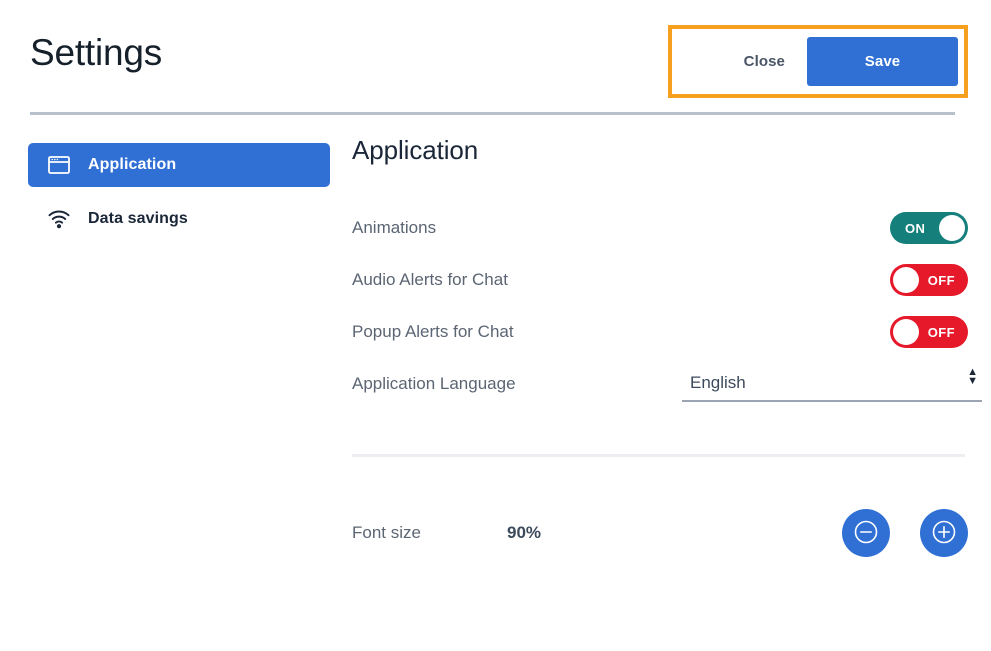 This screenshot has height=651, width=991. I want to click on font-size-increase-button, so click(944, 533).